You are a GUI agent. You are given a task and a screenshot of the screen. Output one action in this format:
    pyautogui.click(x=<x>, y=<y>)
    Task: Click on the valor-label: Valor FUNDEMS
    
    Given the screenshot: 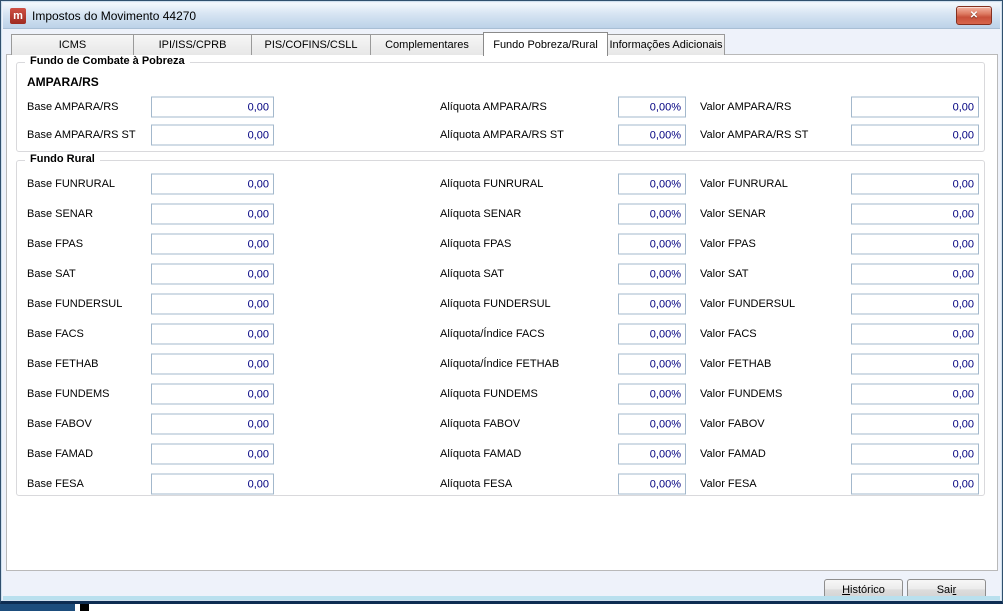 What is the action you would take?
    pyautogui.click(x=741, y=394)
    